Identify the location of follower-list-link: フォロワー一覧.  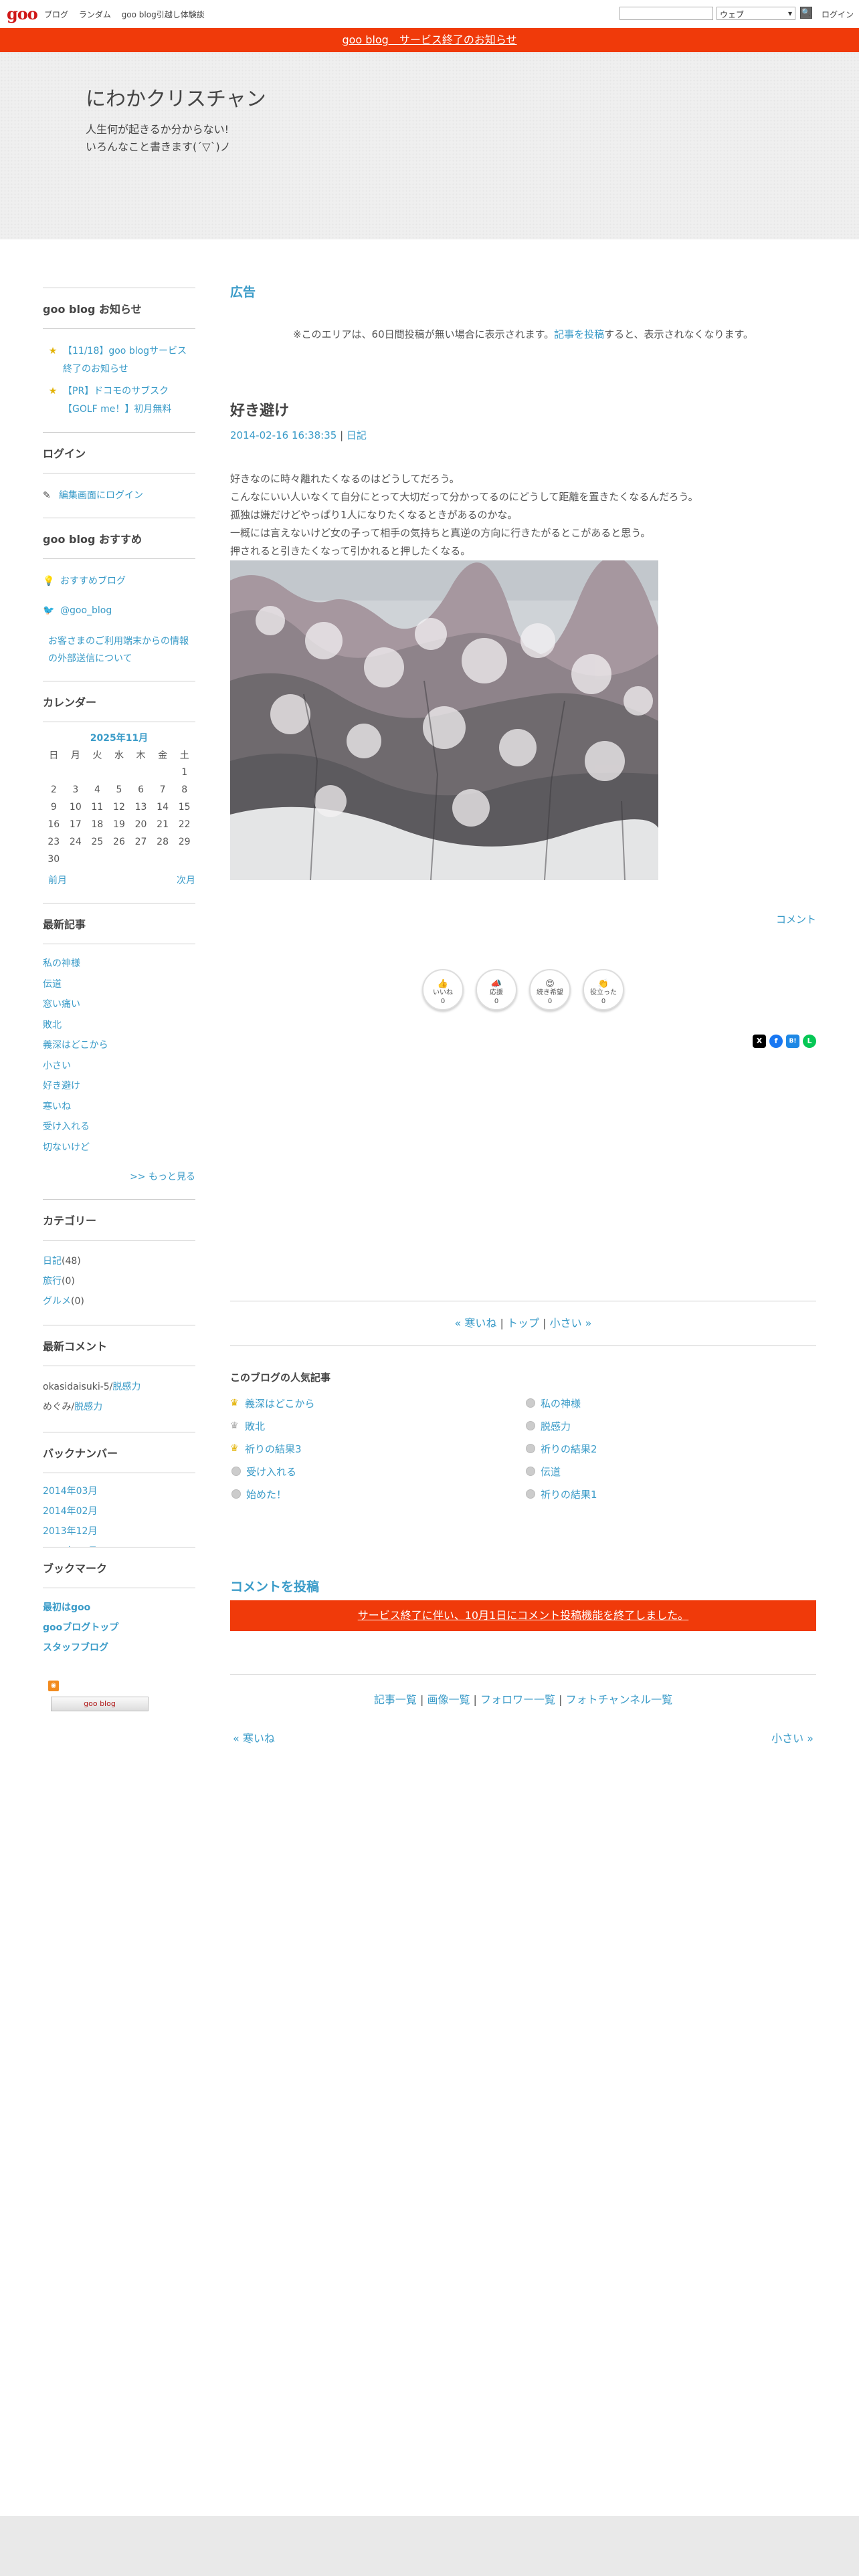
(518, 1700).